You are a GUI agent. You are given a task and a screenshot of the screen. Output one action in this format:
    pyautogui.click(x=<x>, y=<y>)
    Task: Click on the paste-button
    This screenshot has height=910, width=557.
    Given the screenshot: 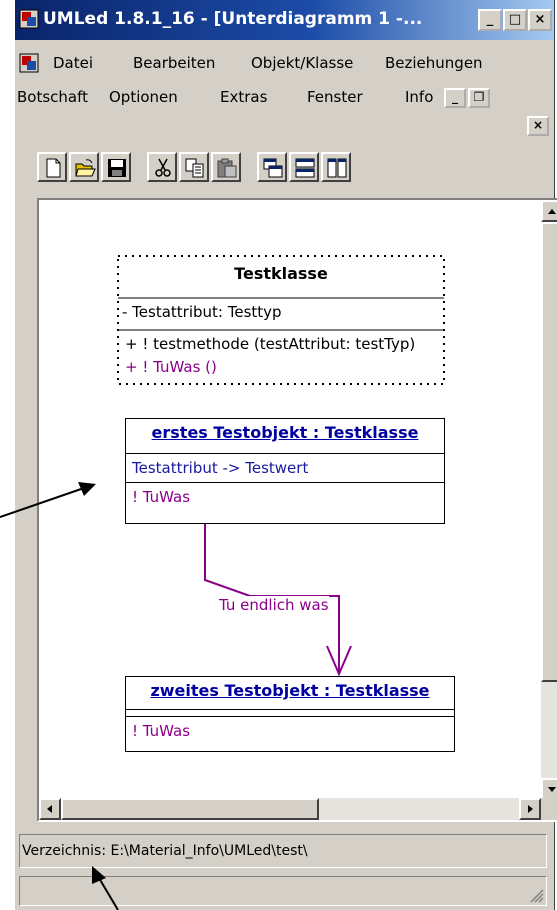 What is the action you would take?
    pyautogui.click(x=226, y=167)
    